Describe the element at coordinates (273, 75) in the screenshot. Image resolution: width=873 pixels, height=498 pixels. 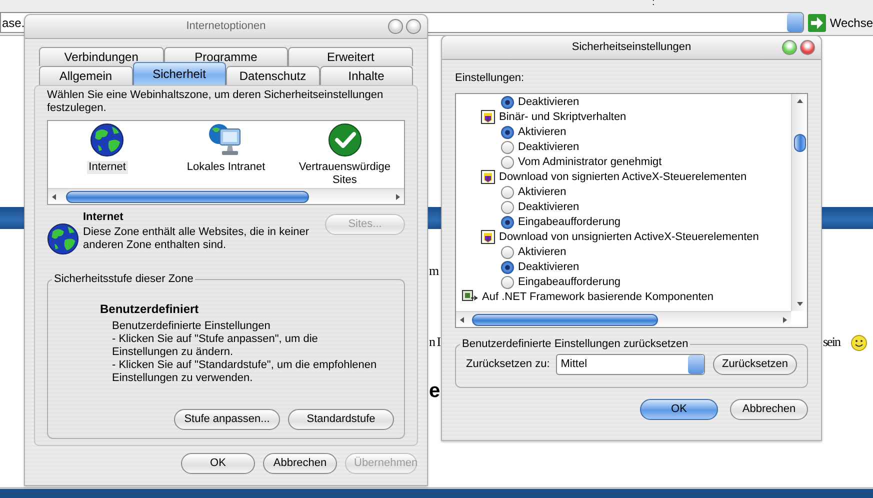
I see `tab: Datenschutz` at that location.